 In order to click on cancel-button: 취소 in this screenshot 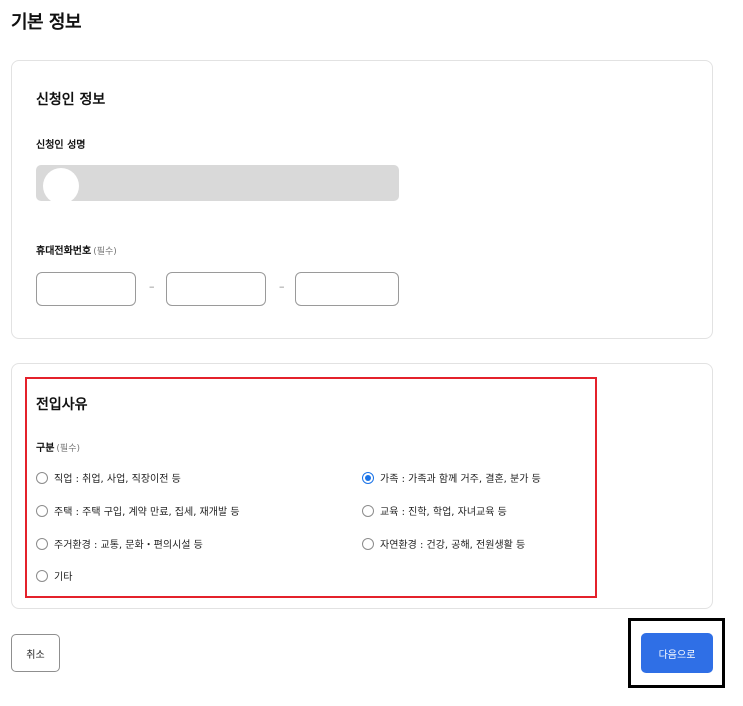, I will do `click(35, 653)`.